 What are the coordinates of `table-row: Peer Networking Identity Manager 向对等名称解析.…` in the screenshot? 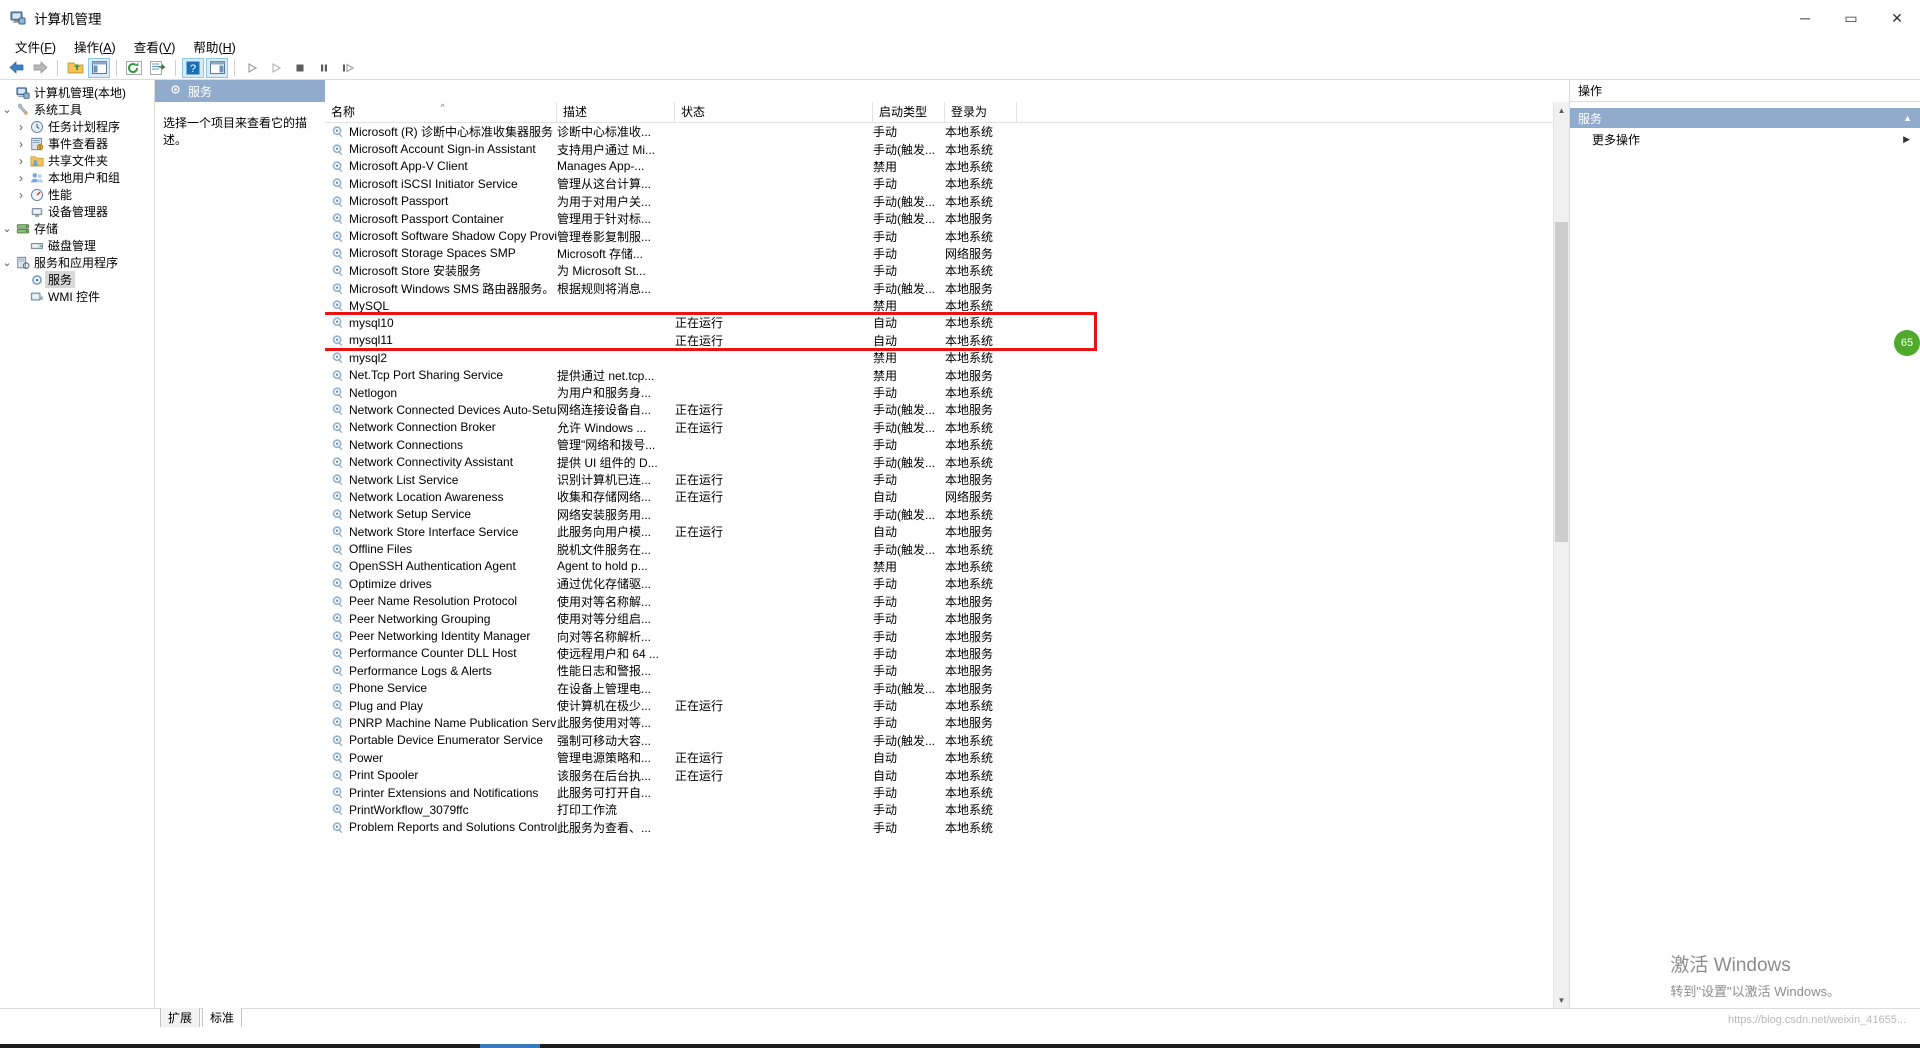 It's located at (947, 635).